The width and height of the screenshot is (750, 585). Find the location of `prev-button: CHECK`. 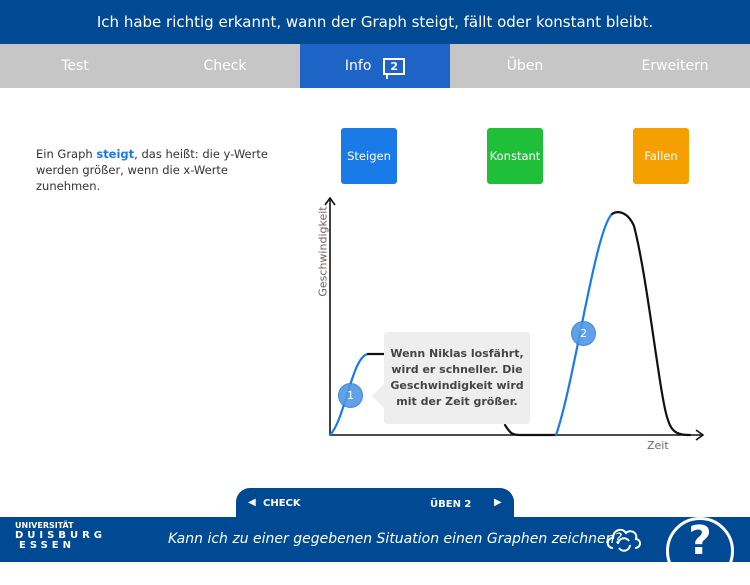

prev-button: CHECK is located at coordinates (282, 503).